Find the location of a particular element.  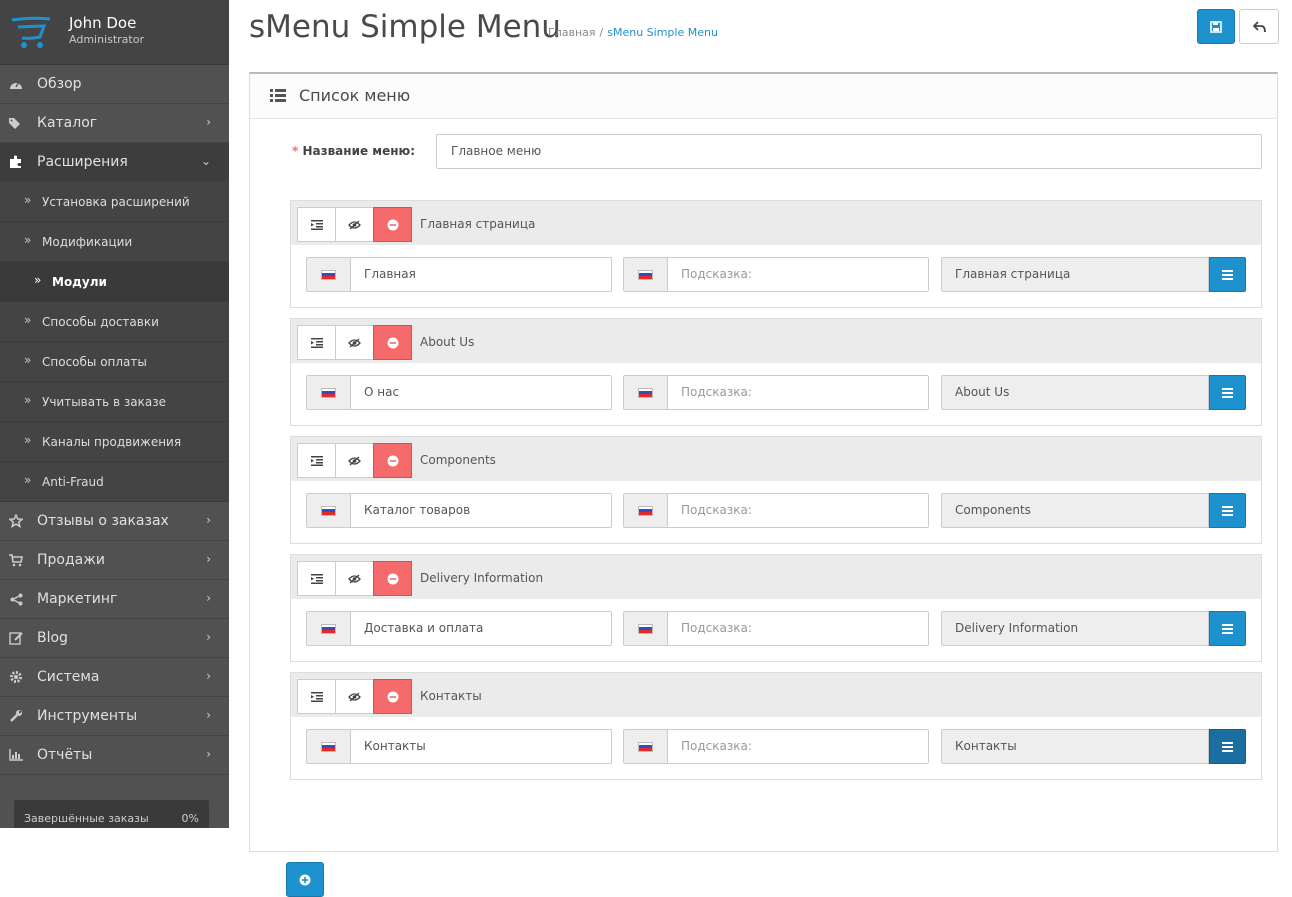

bars-icon is located at coordinates (1227, 746).